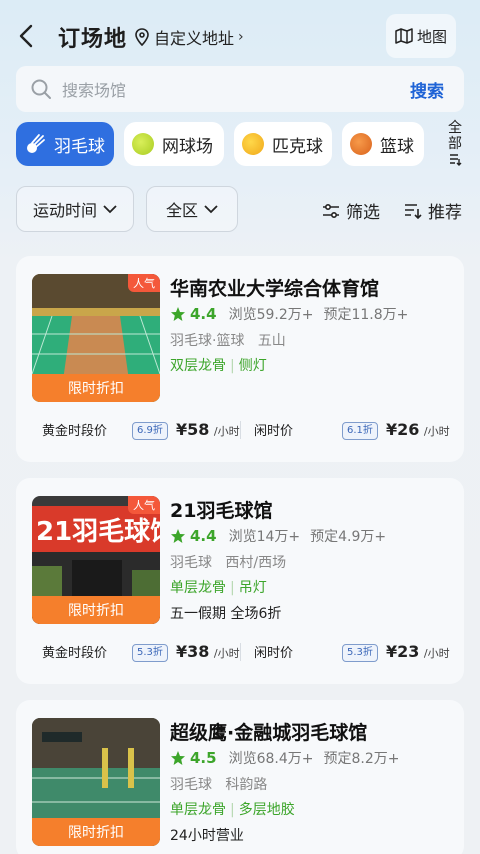  What do you see at coordinates (187, 146) in the screenshot?
I see `category-label: 网球场` at bounding box center [187, 146].